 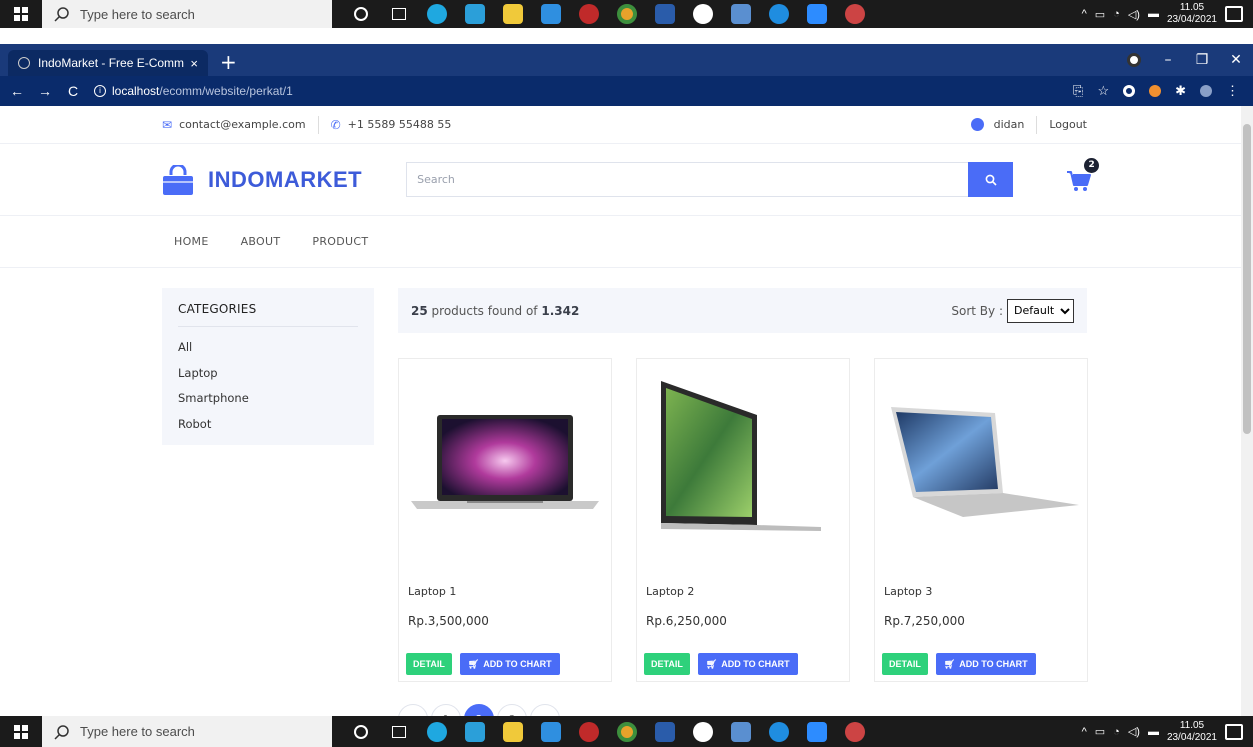 I want to click on browser-menu-icon: ⋮, so click(x=1232, y=91).